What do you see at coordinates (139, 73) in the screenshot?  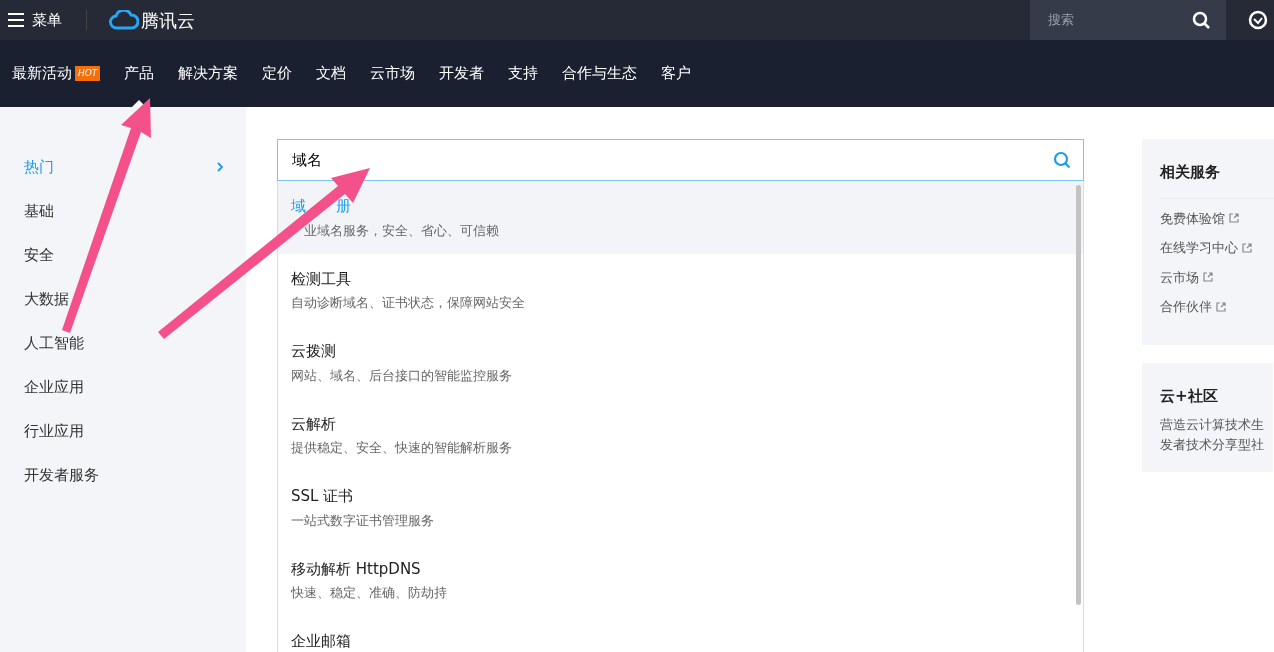 I see `nav-item: 产品` at bounding box center [139, 73].